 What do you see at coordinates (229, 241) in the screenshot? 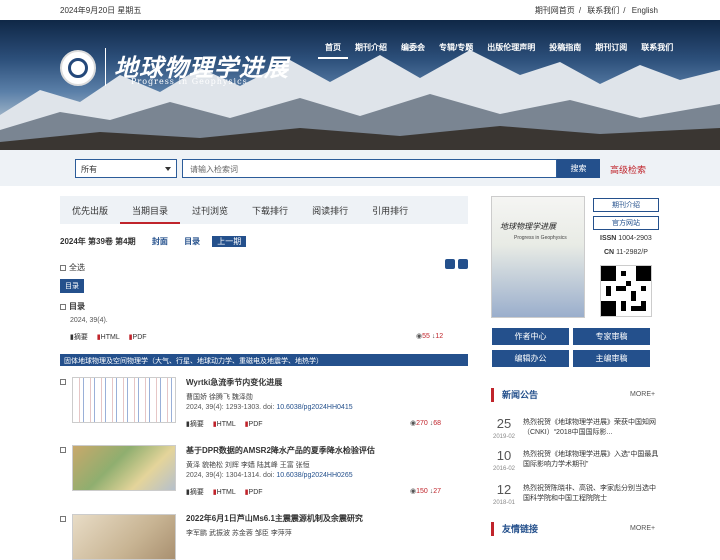
I see `previous-issue-button: 上一期` at bounding box center [229, 241].